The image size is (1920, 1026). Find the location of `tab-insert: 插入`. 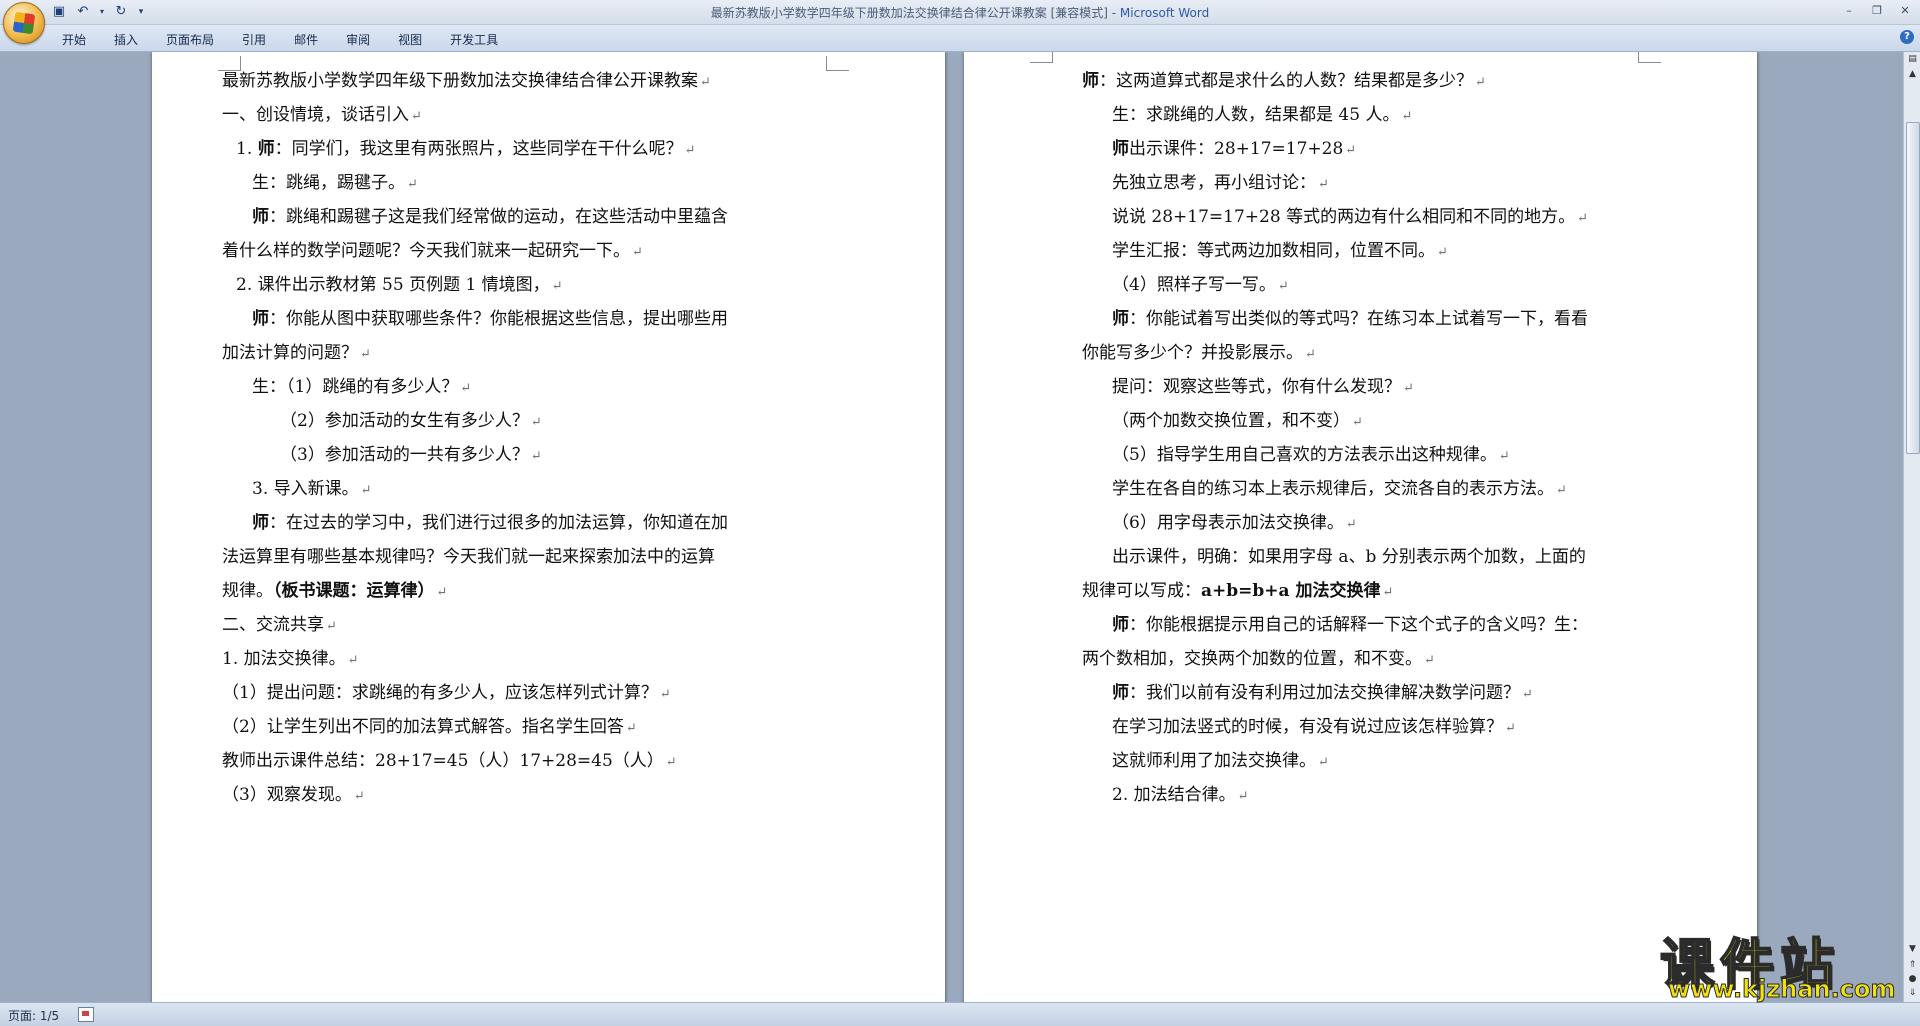

tab-insert: 插入 is located at coordinates (126, 39).